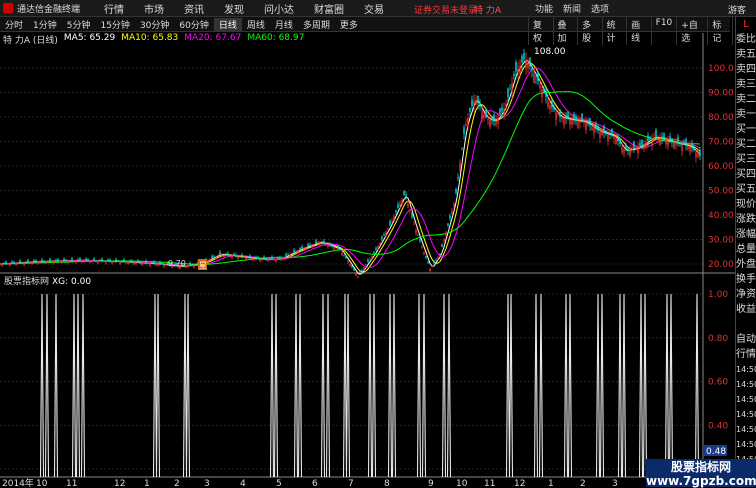 Image resolution: width=756 pixels, height=488 pixels. Describe the element at coordinates (79, 24) in the screenshot. I see `period-5min: 5分钟` at that location.